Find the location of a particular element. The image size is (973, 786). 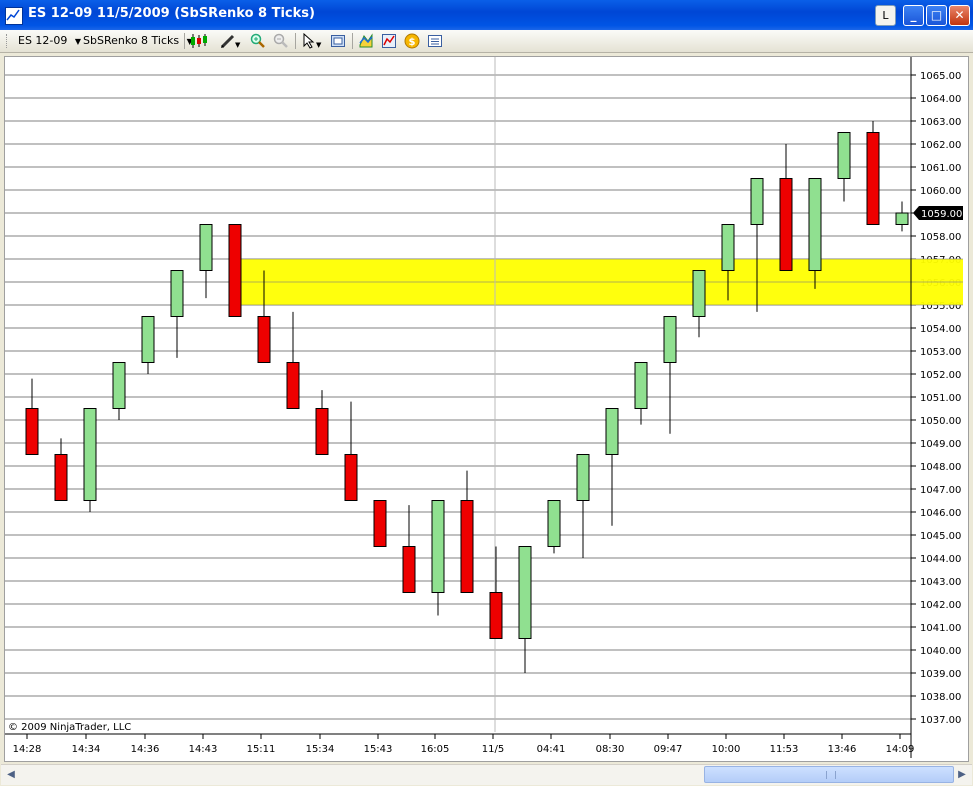

price-tick-label: 1065.00 is located at coordinates (940, 76).